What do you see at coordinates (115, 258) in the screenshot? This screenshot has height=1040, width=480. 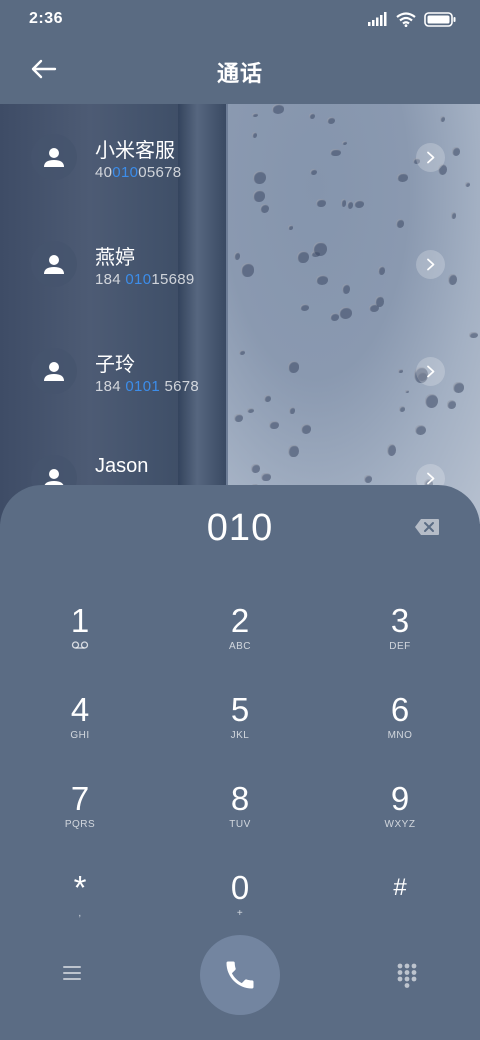 I see `contact-name: 燕婷` at bounding box center [115, 258].